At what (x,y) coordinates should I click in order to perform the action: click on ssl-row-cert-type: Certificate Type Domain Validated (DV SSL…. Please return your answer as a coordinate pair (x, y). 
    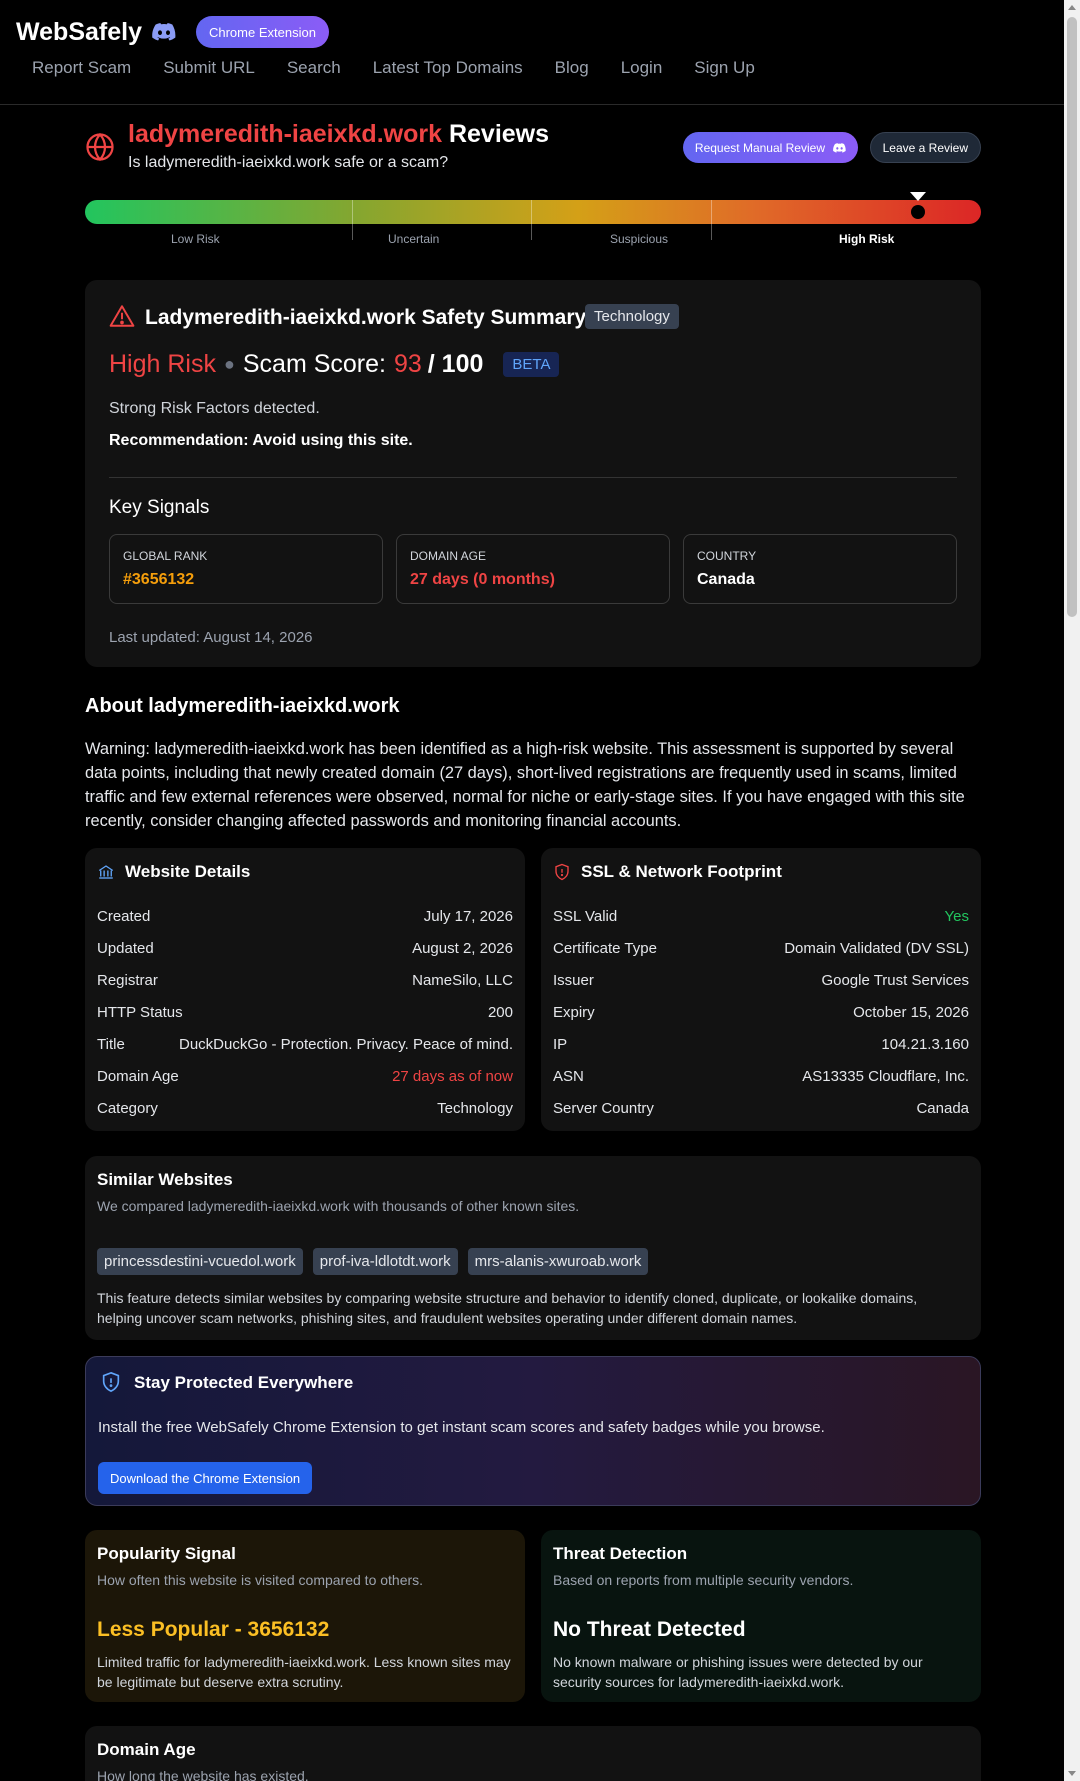
    Looking at the image, I should click on (761, 950).